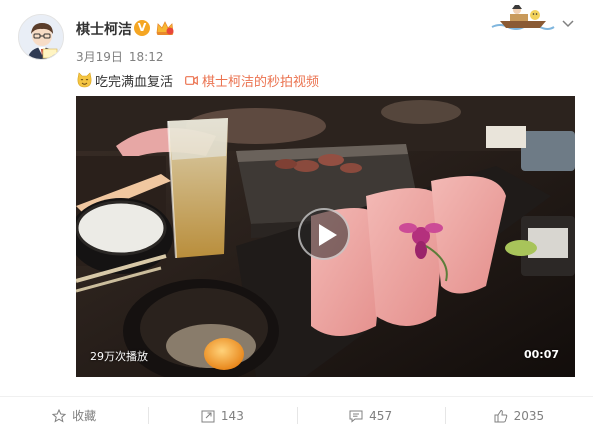  Describe the element at coordinates (208, 416) in the screenshot. I see `repost-icon` at that location.